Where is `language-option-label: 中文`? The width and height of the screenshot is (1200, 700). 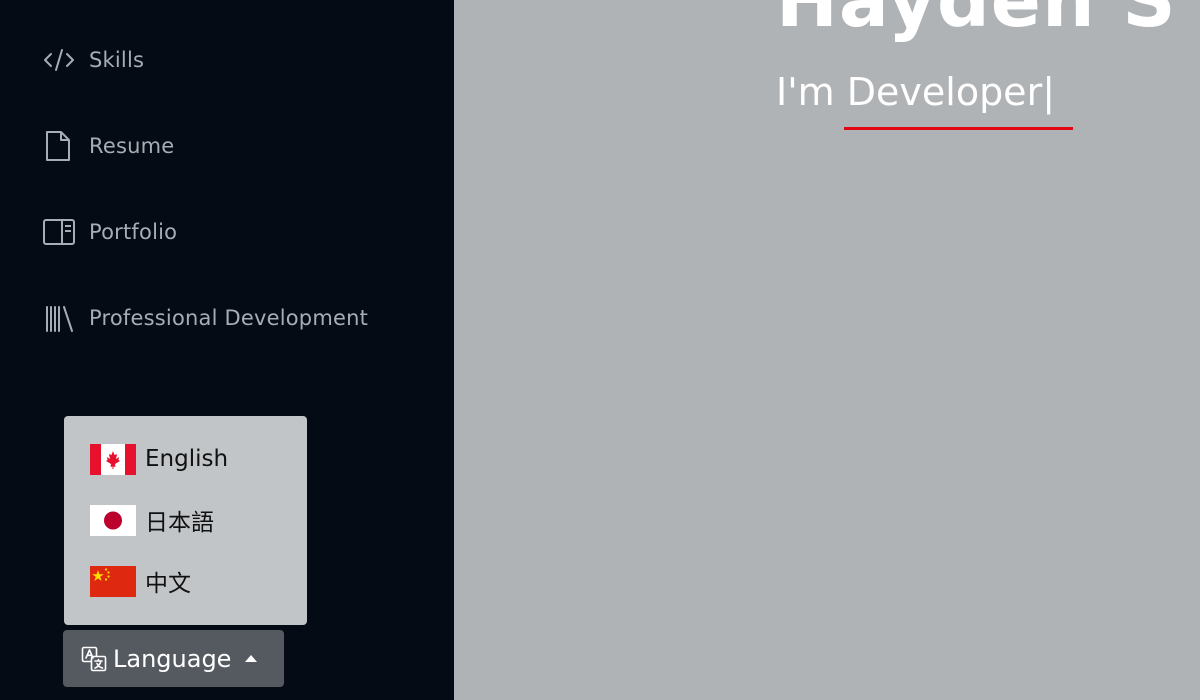 language-option-label: 中文 is located at coordinates (168, 584).